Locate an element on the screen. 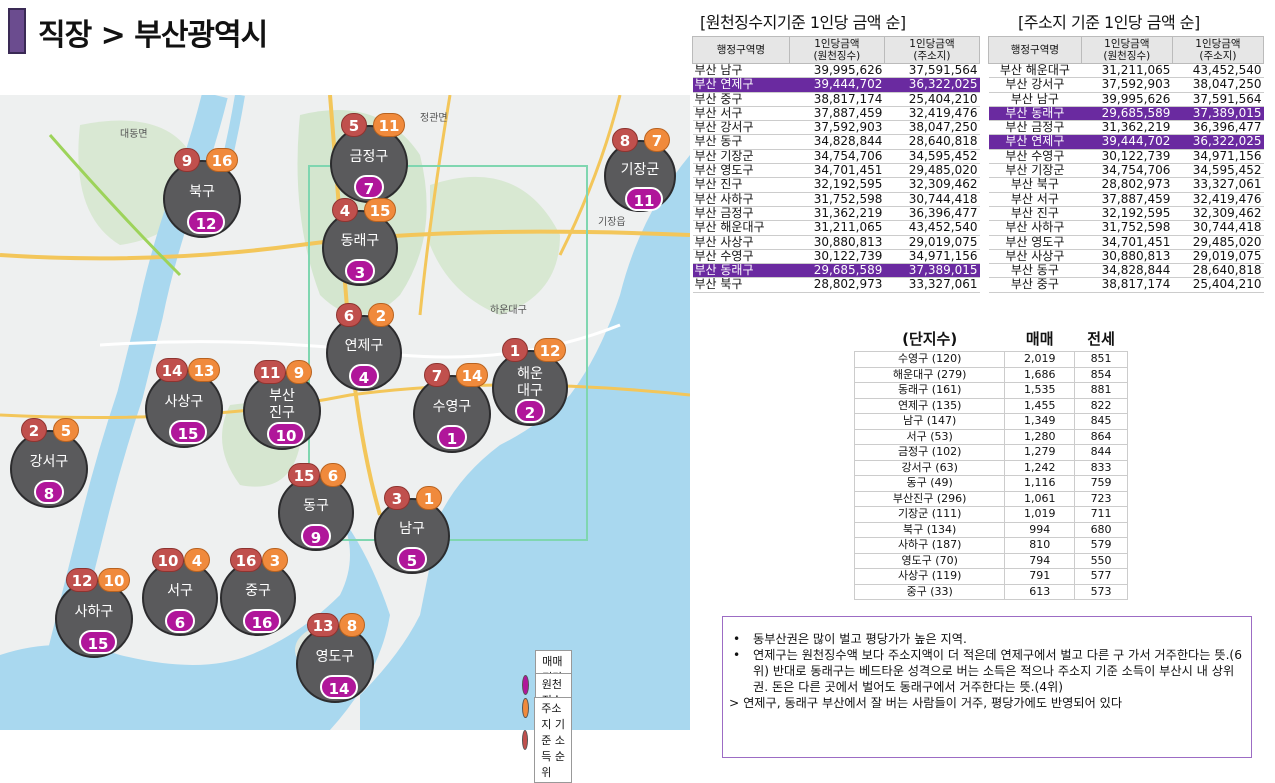 The height and width of the screenshot is (783, 1275). district-marker: 부산 진구 11 9 10 is located at coordinates (282, 405).